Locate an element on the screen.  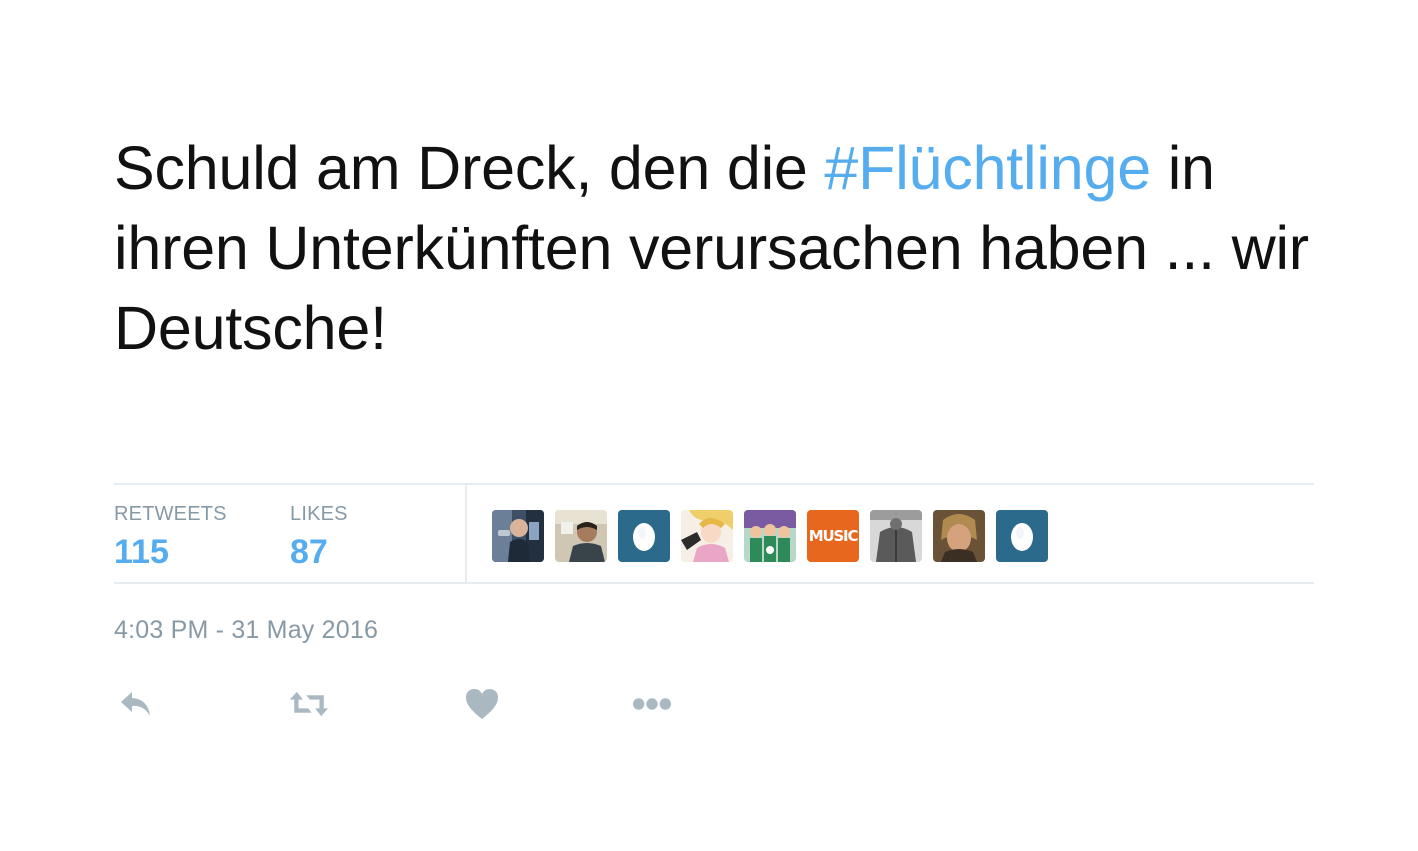
likes-stat: LIKES 87 is located at coordinates (319, 537).